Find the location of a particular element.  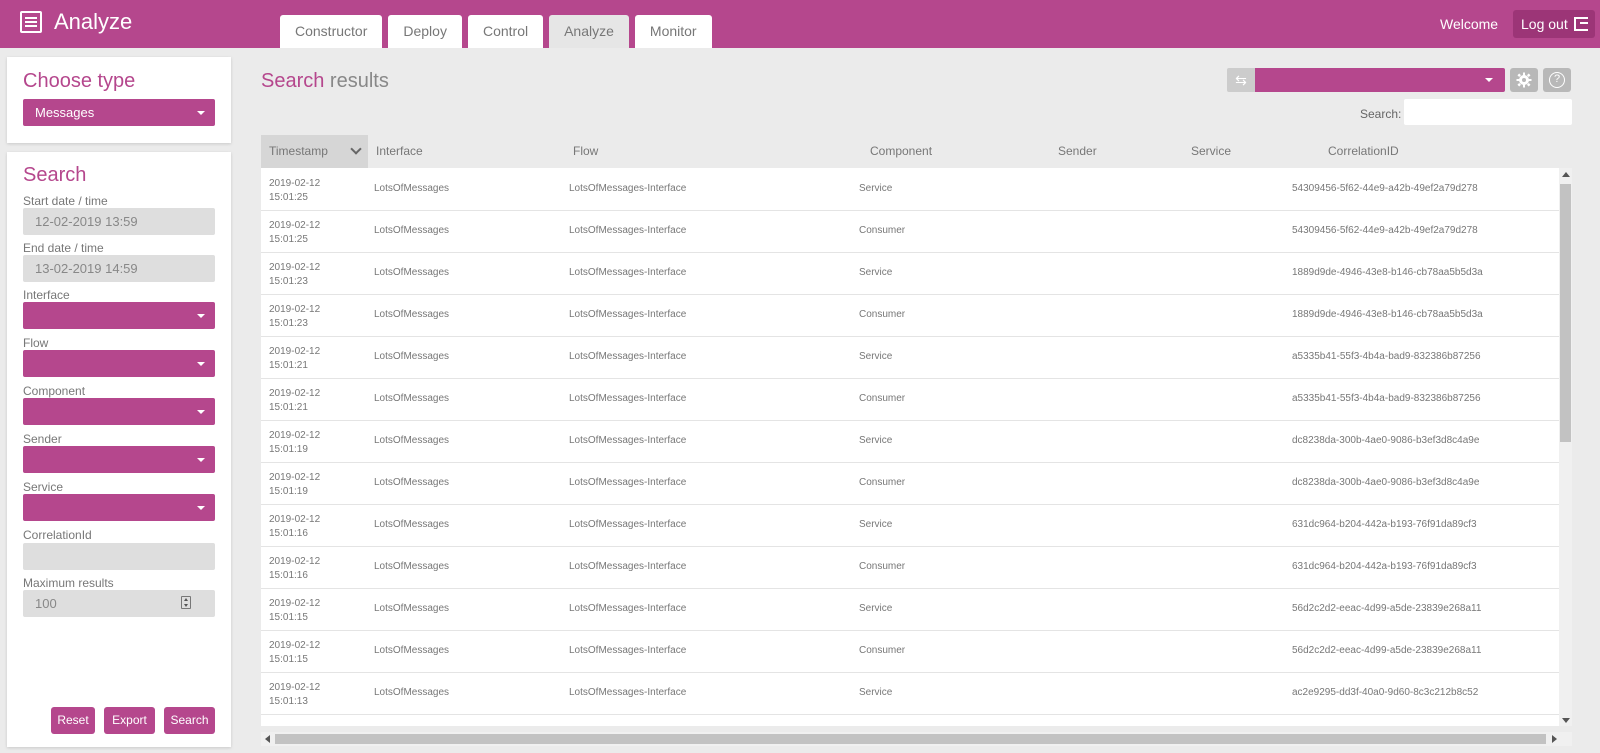

end-date-field: 13-02-2019 14:59 is located at coordinates (119, 268).